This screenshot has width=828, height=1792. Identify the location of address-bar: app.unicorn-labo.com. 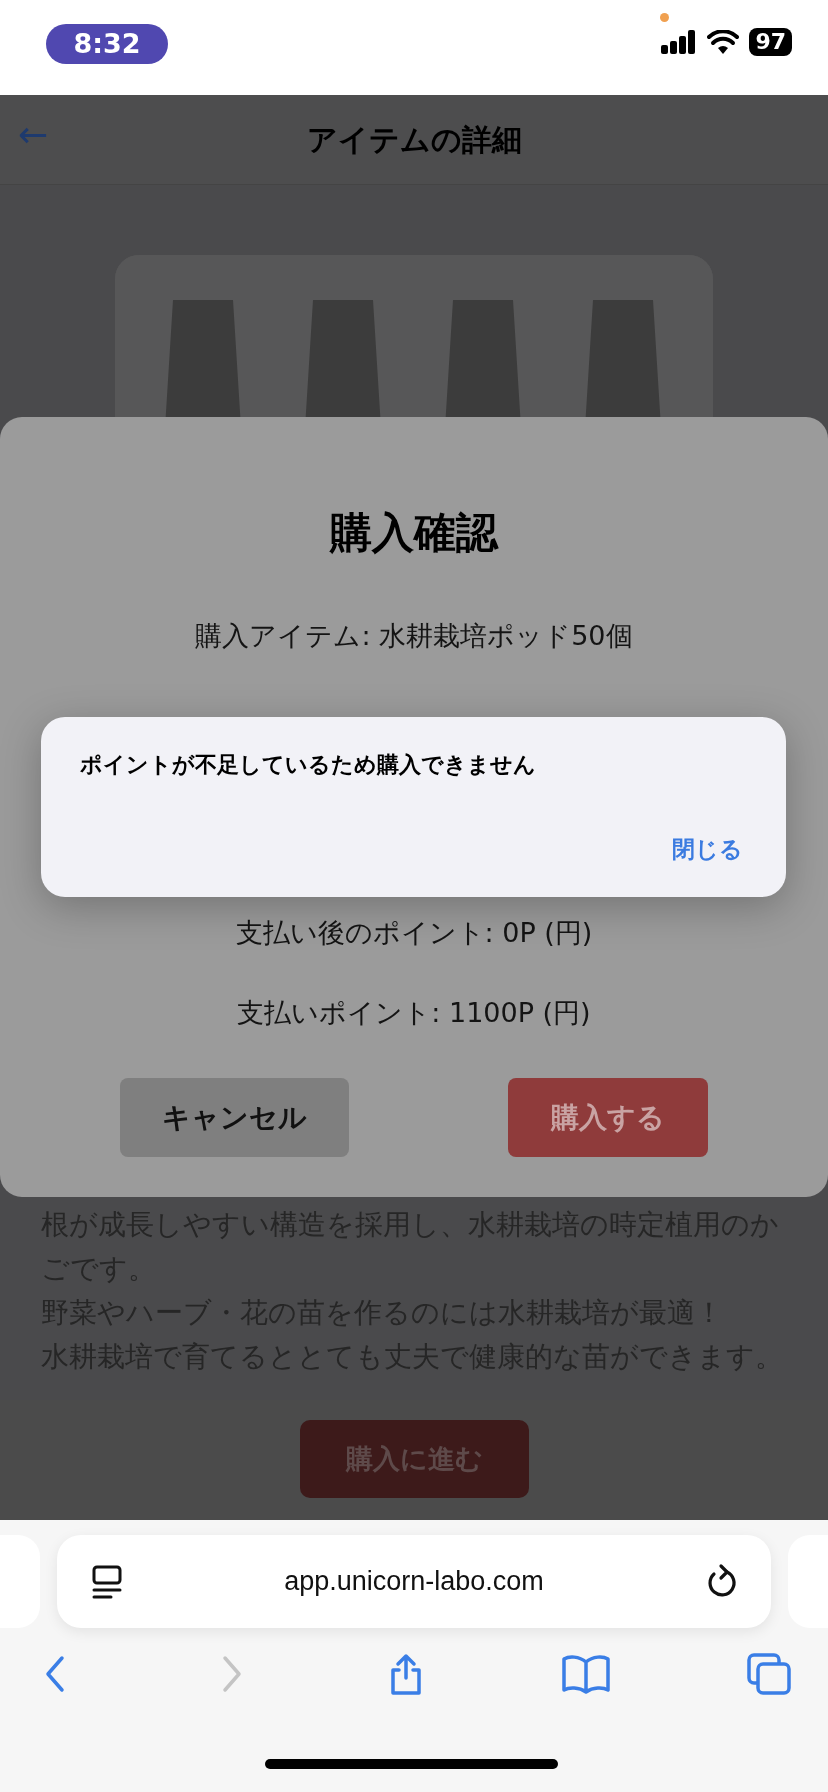
(414, 1581).